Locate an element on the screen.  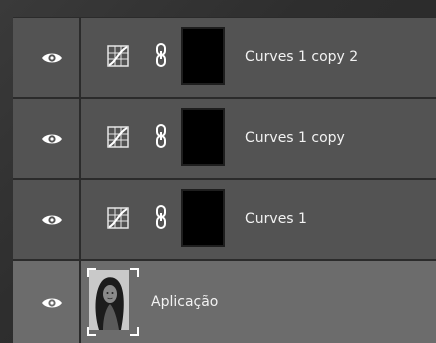
layer-name: Aplicação is located at coordinates (184, 302).